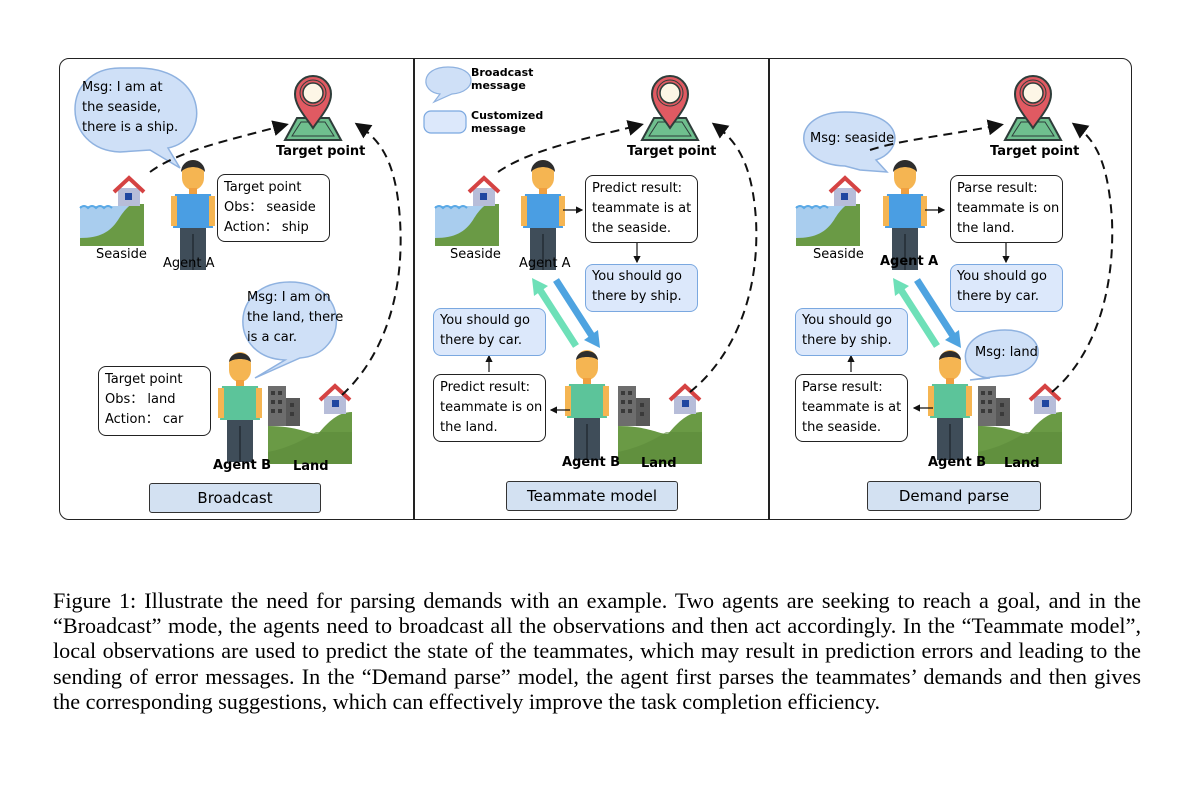 Image resolution: width=1198 pixels, height=804 pixels. I want to click on agent-b-advice-box: You should go there by ship., so click(851, 332).